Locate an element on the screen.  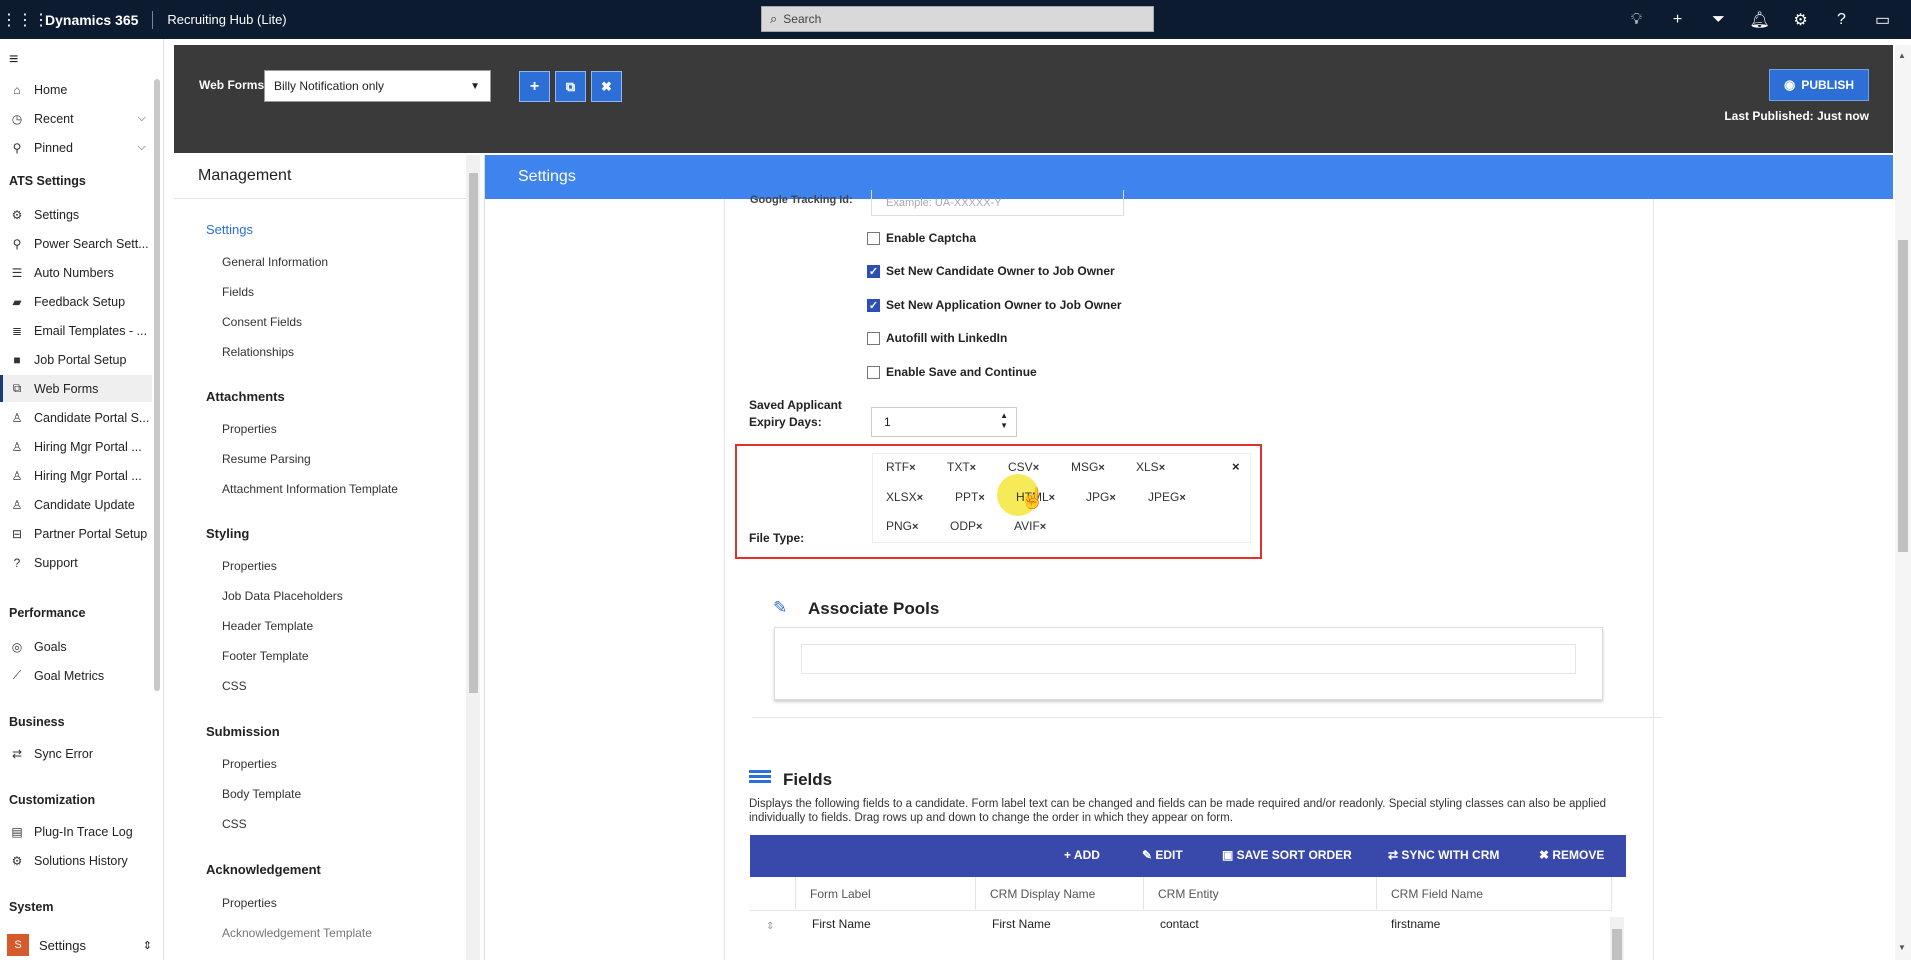
nav-sync-error: ⇄ Sync Error is located at coordinates (76, 753).